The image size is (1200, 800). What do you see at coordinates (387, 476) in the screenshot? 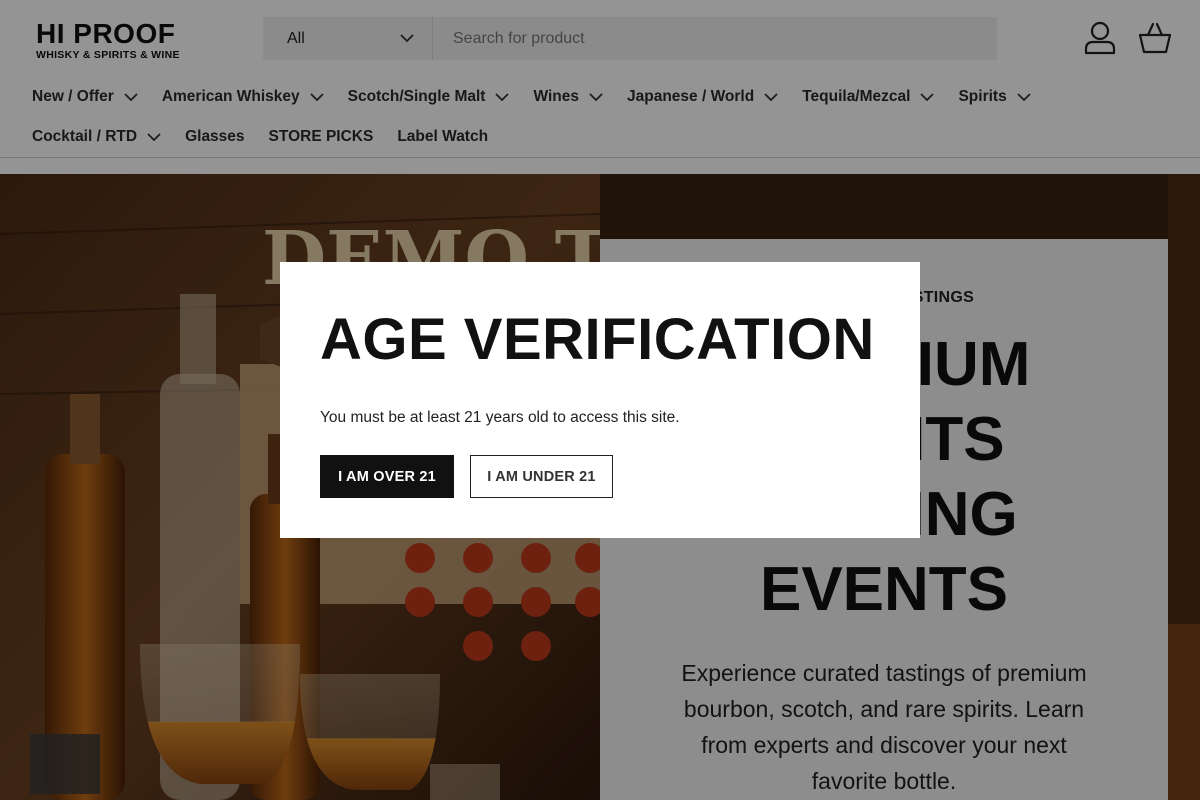
I see `over-21-button: I AM OVER 21` at bounding box center [387, 476].